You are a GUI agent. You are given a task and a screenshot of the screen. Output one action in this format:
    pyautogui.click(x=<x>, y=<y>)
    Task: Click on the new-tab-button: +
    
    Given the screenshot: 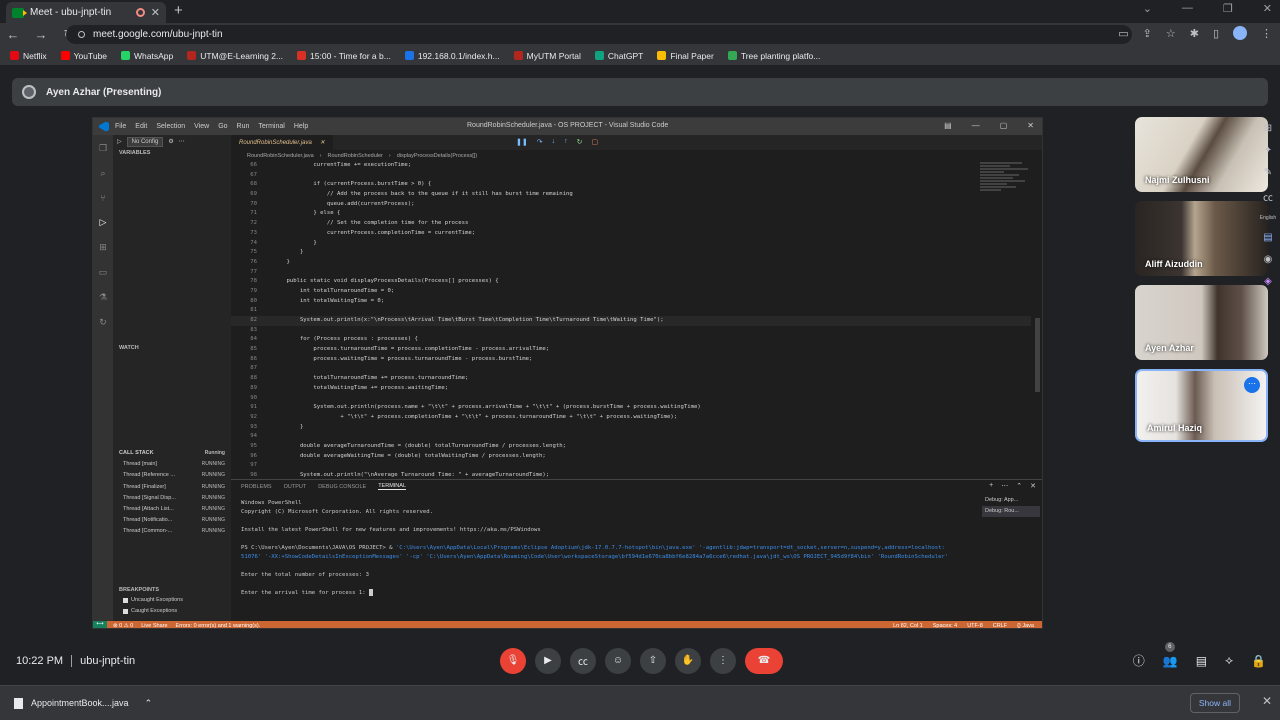 What is the action you would take?
    pyautogui.click(x=178, y=10)
    